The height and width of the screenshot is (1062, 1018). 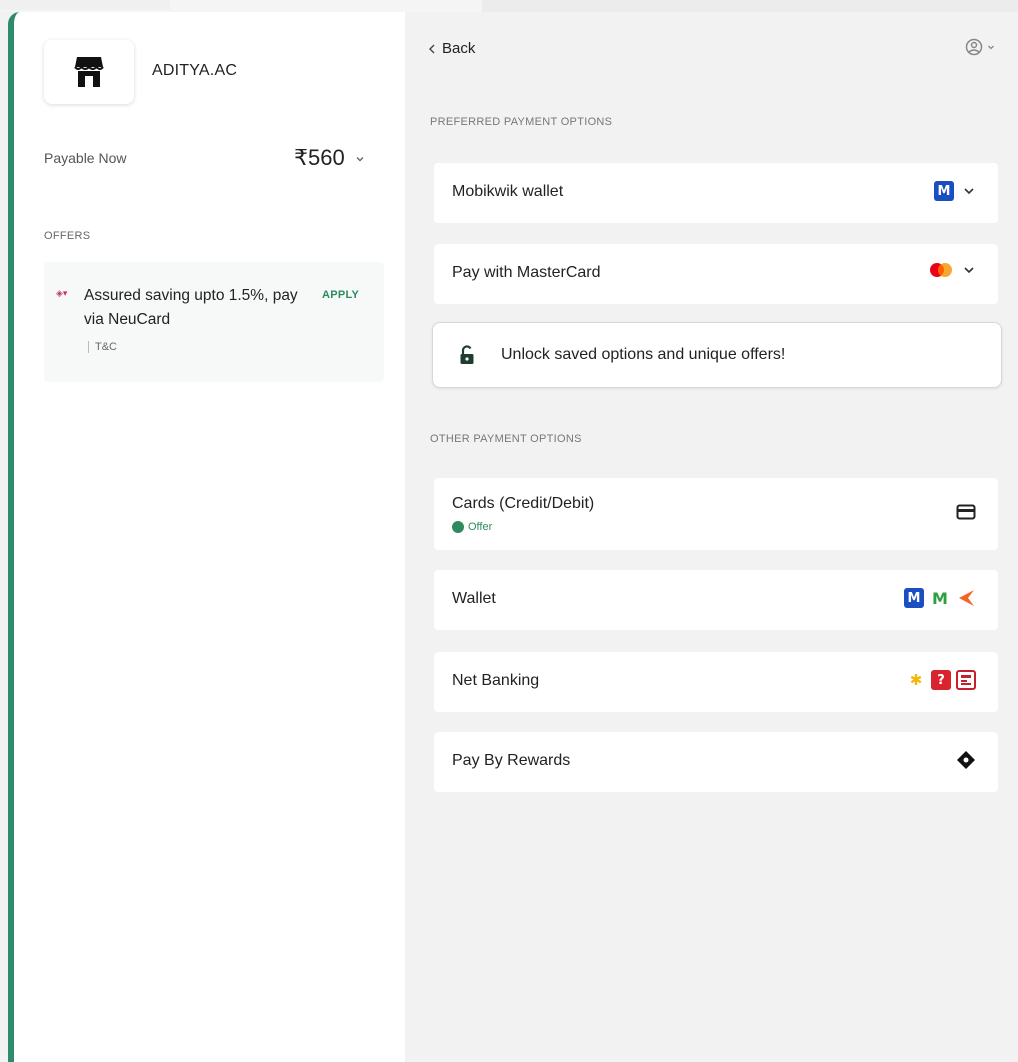 What do you see at coordinates (85, 158) in the screenshot?
I see `payable-label: Payable Now` at bounding box center [85, 158].